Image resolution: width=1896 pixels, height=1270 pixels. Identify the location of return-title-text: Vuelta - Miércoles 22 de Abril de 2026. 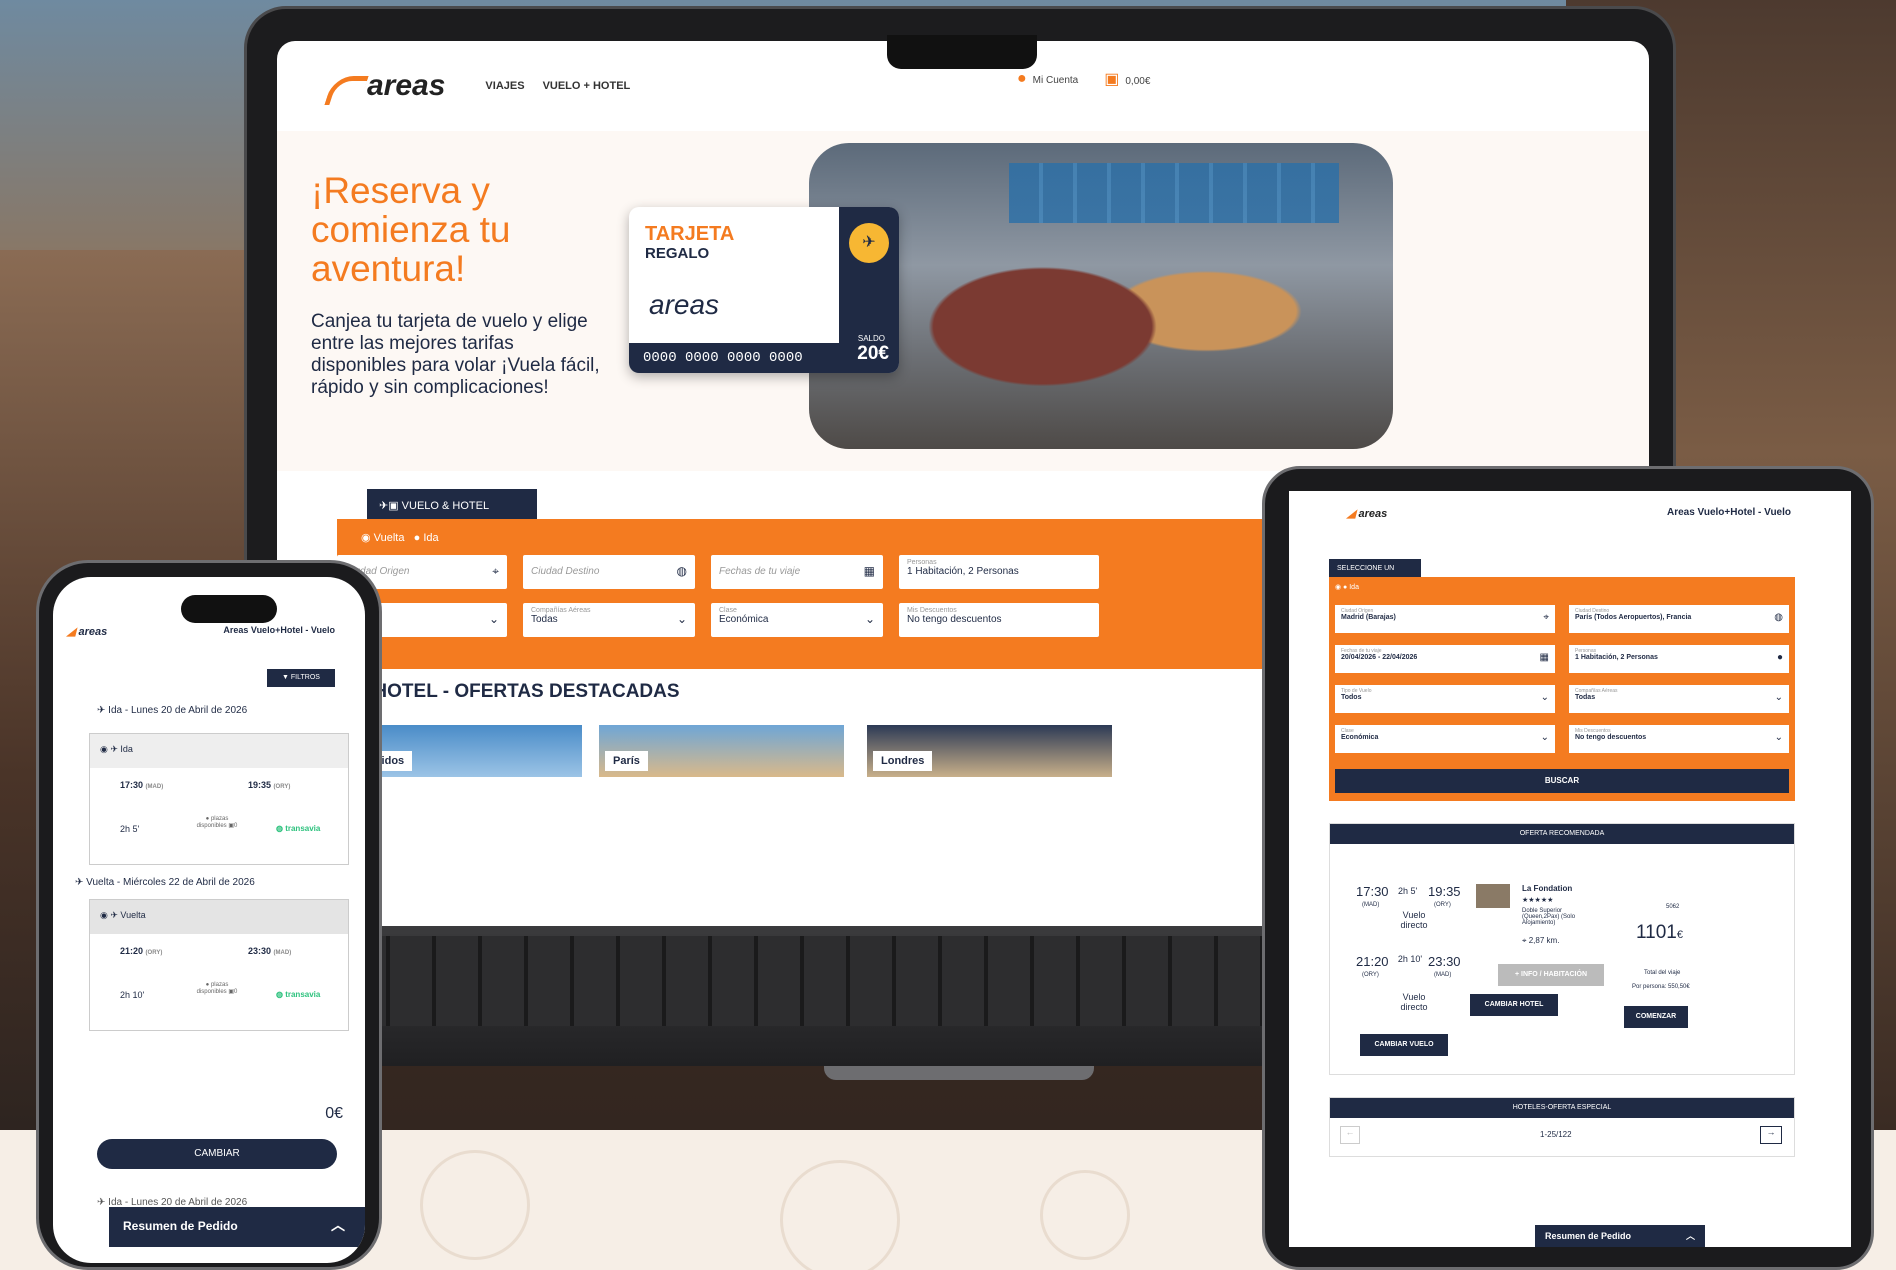
(170, 882).